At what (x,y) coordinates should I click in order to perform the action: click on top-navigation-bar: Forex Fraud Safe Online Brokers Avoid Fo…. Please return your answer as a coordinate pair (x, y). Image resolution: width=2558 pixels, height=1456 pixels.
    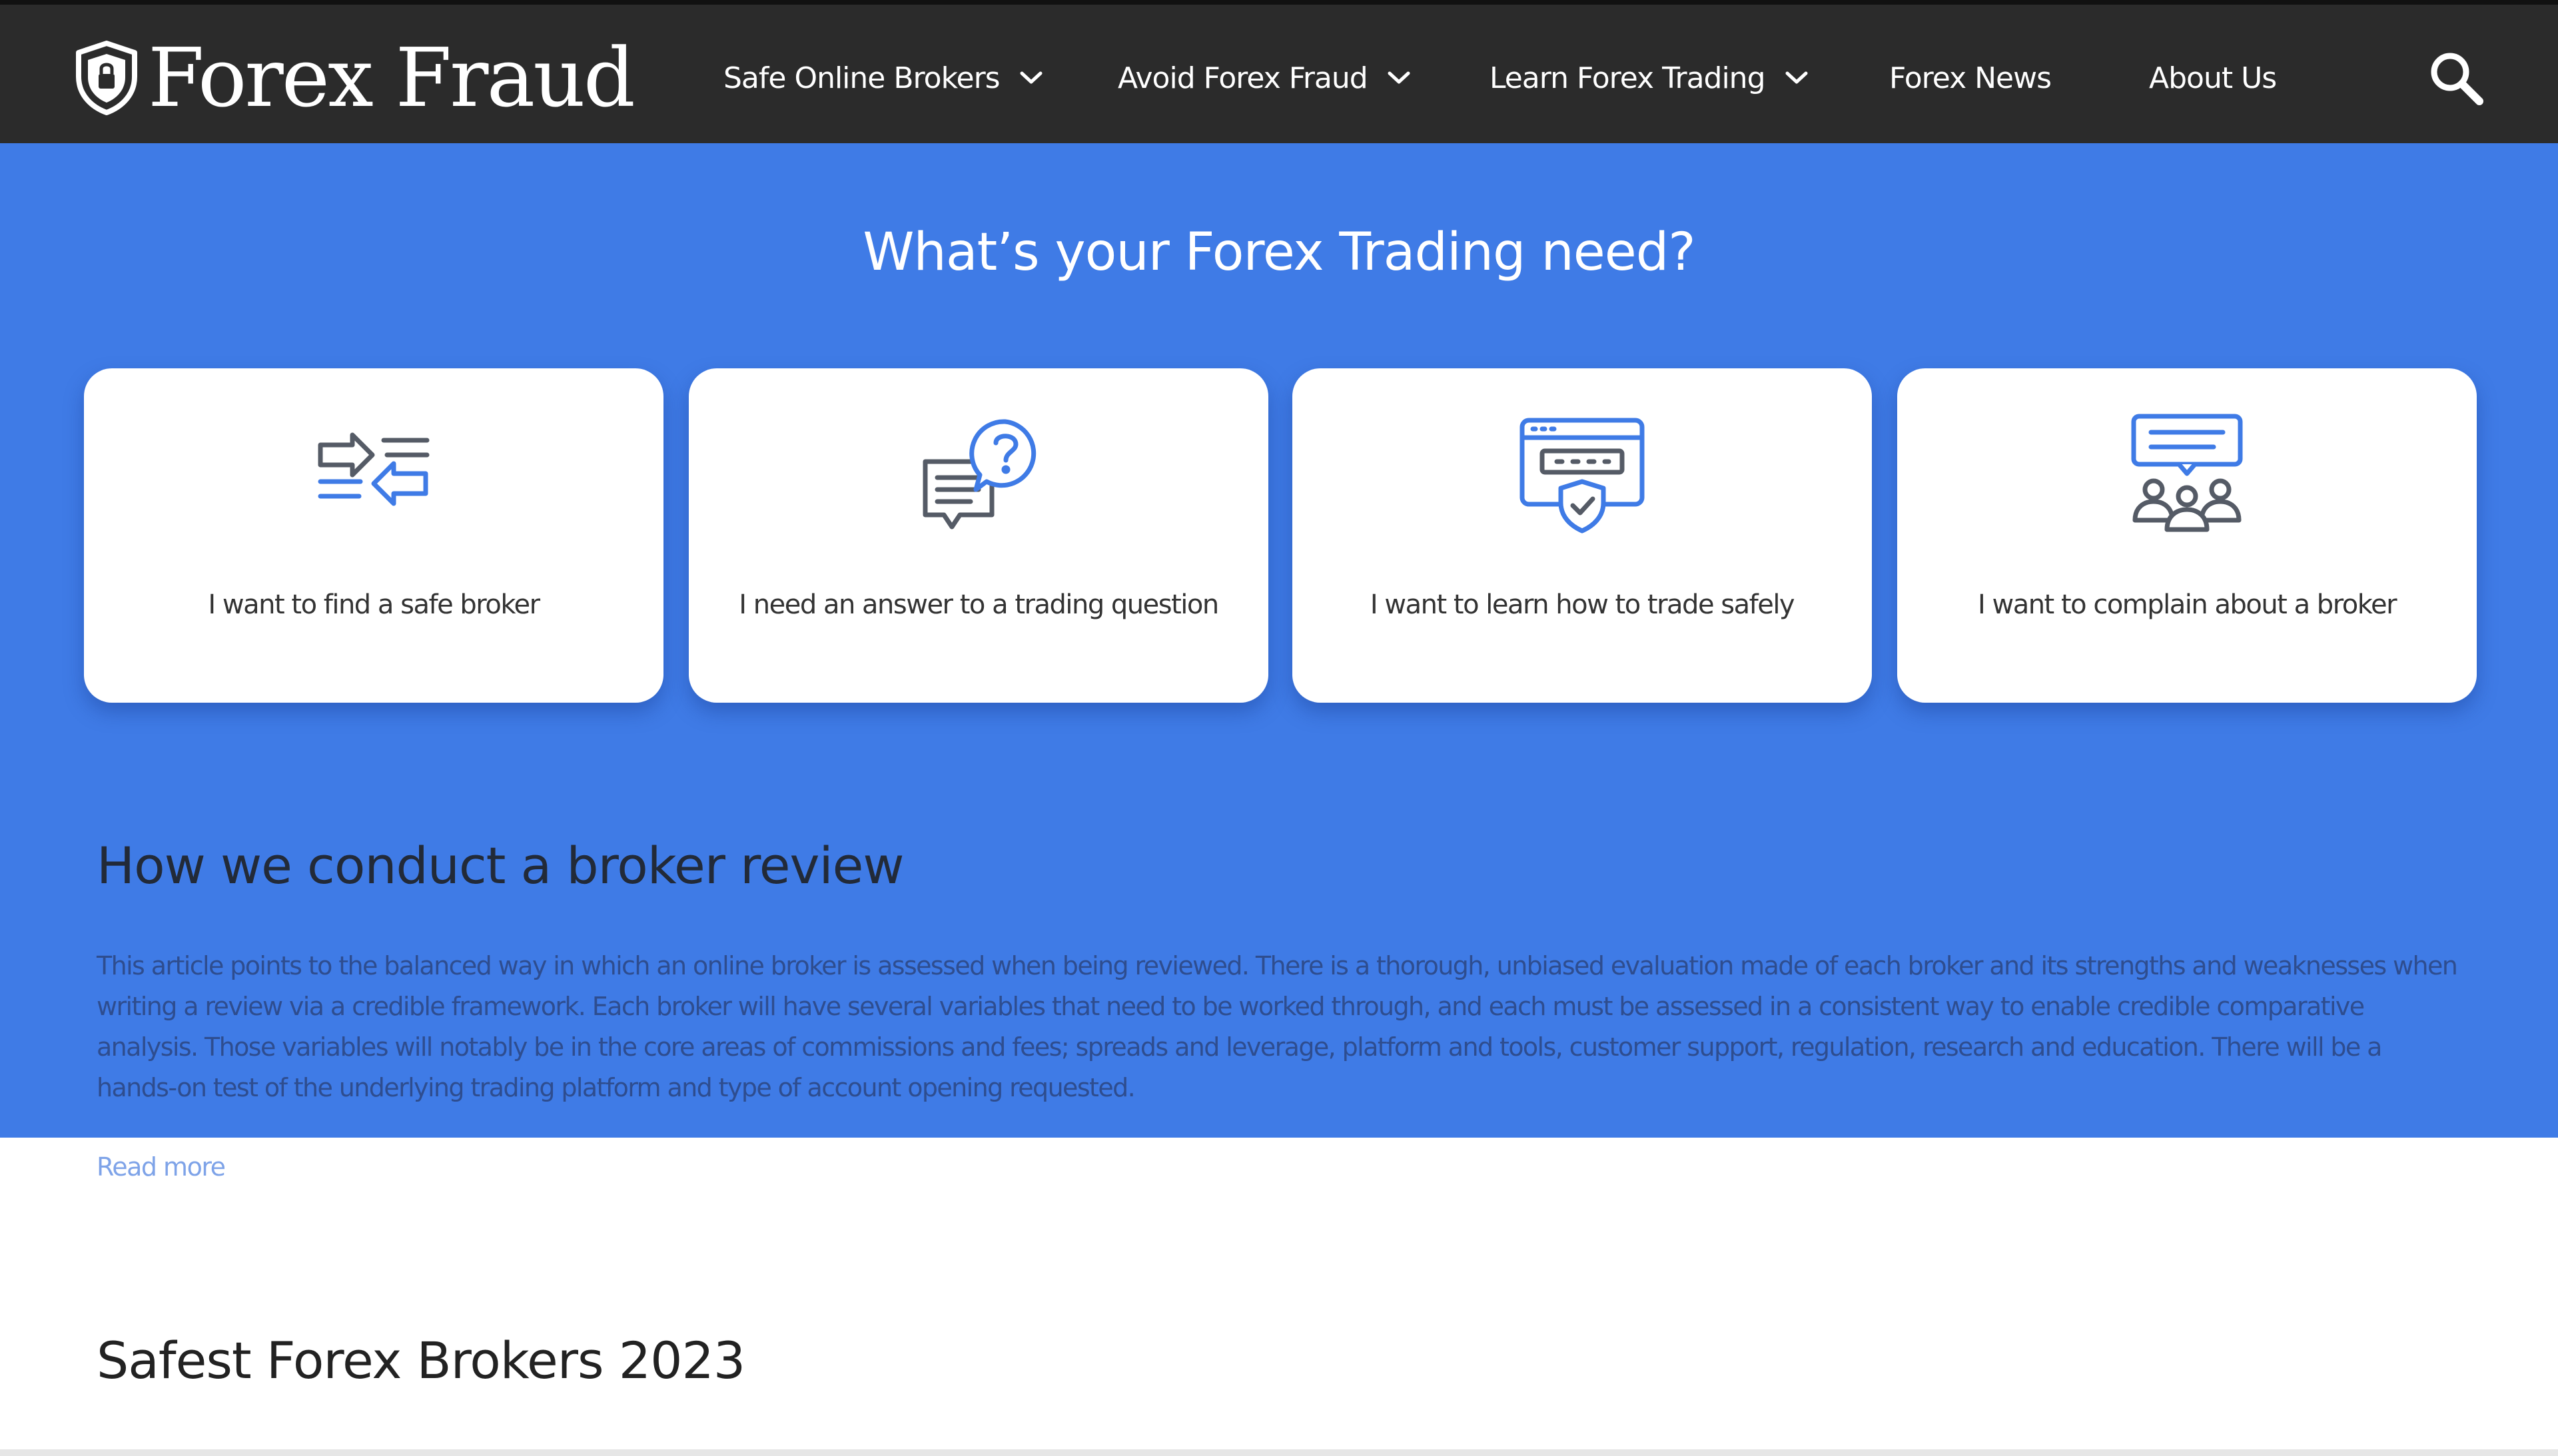
    Looking at the image, I should click on (1279, 71).